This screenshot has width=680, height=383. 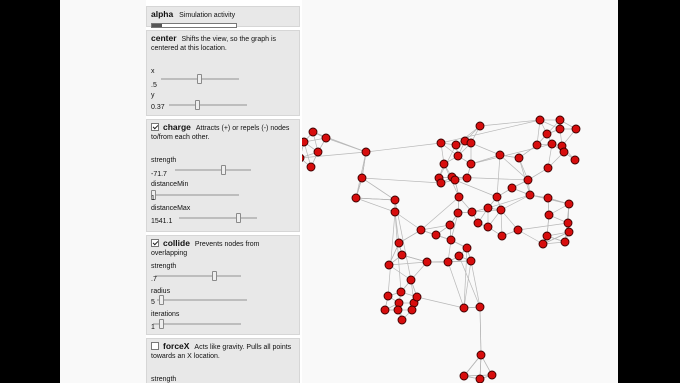 I want to click on charge-checkbox, so click(x=155, y=127).